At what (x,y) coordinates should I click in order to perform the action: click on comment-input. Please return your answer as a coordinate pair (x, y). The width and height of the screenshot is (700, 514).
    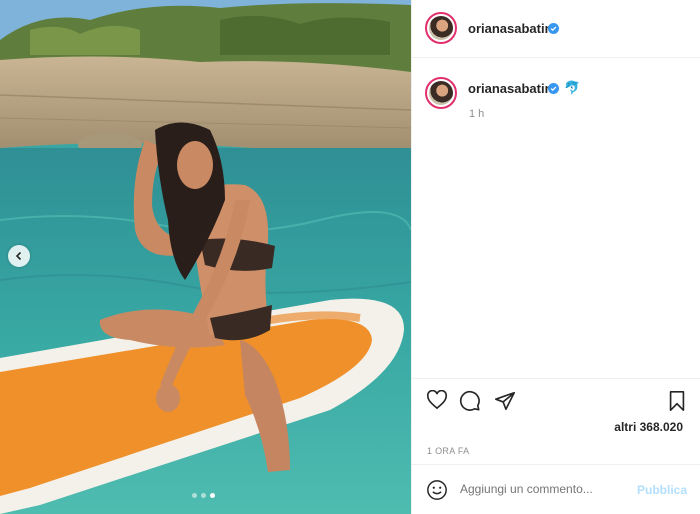
    Looking at the image, I should click on (540, 489).